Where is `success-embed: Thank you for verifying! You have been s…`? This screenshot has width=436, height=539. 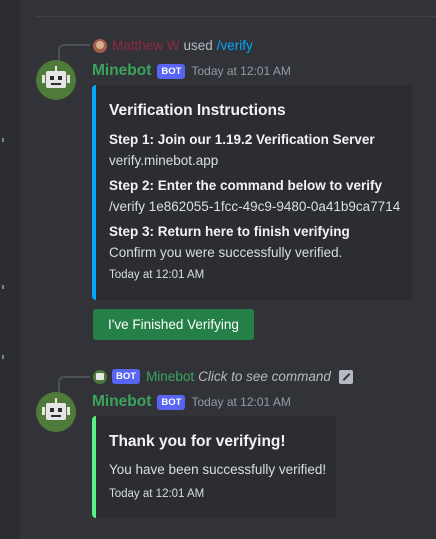 success-embed: Thank you for verifying! You have been s… is located at coordinates (214, 467).